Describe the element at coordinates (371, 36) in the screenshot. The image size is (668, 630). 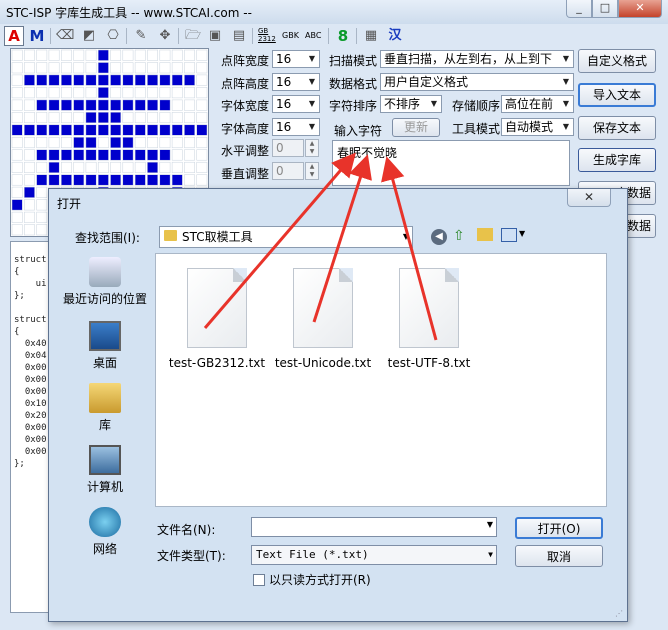
I see `grid-color-icon: ▦` at that location.